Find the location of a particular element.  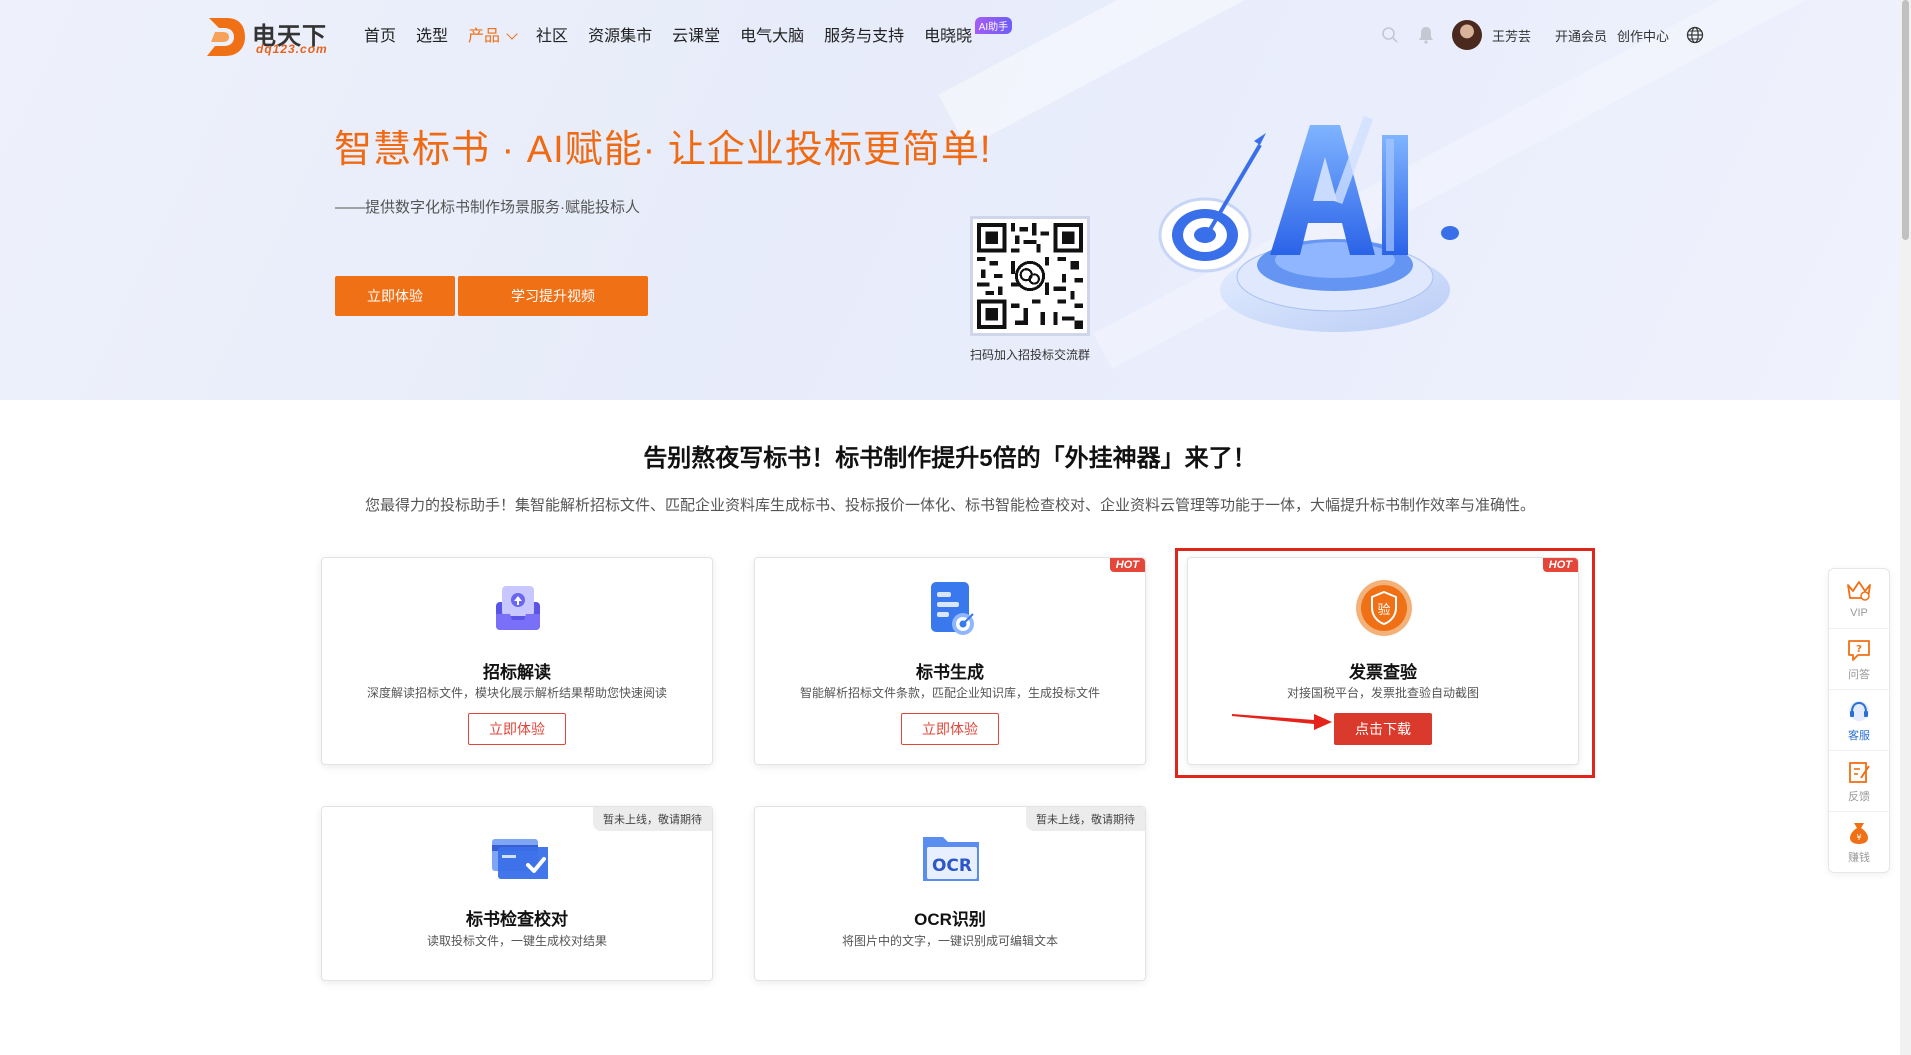

highlight-box is located at coordinates (1385, 663).